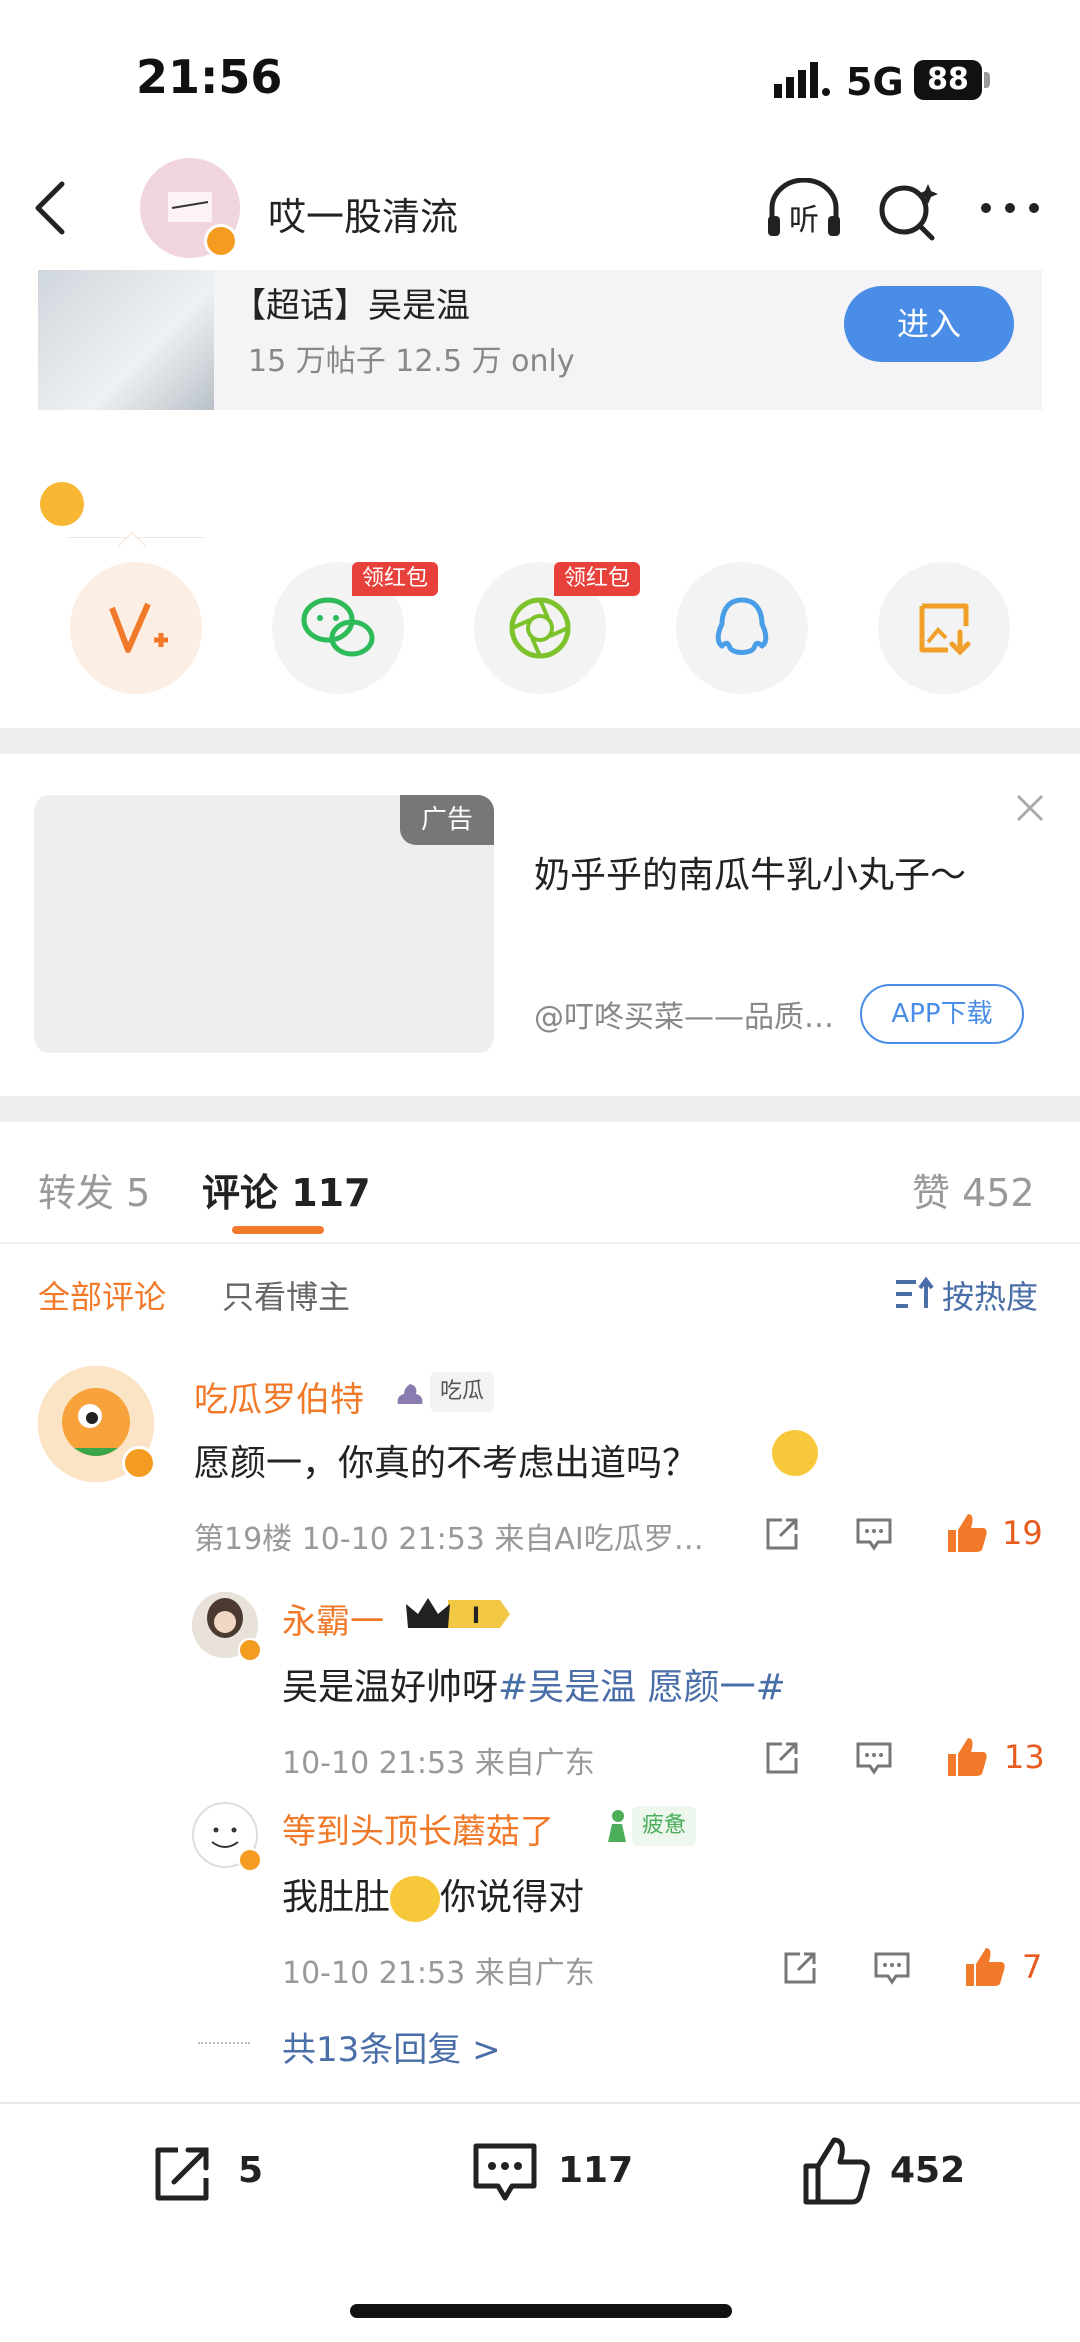 This screenshot has height=2342, width=1080. I want to click on qq-icon, so click(742, 626).